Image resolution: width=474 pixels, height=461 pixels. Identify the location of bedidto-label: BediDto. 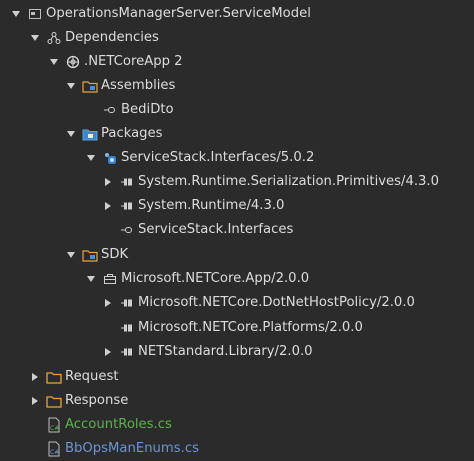
(147, 109).